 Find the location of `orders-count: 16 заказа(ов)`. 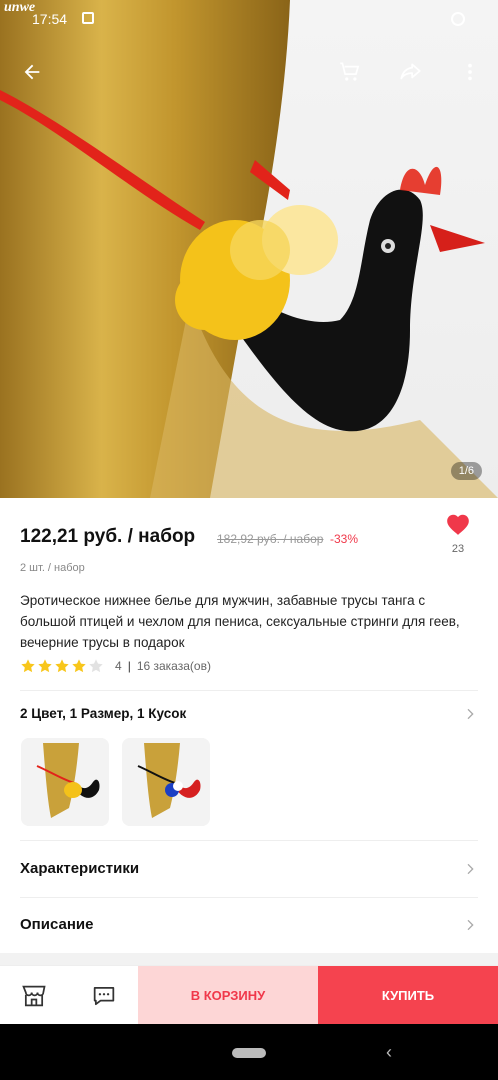

orders-count: 16 заказа(ов) is located at coordinates (173, 666).